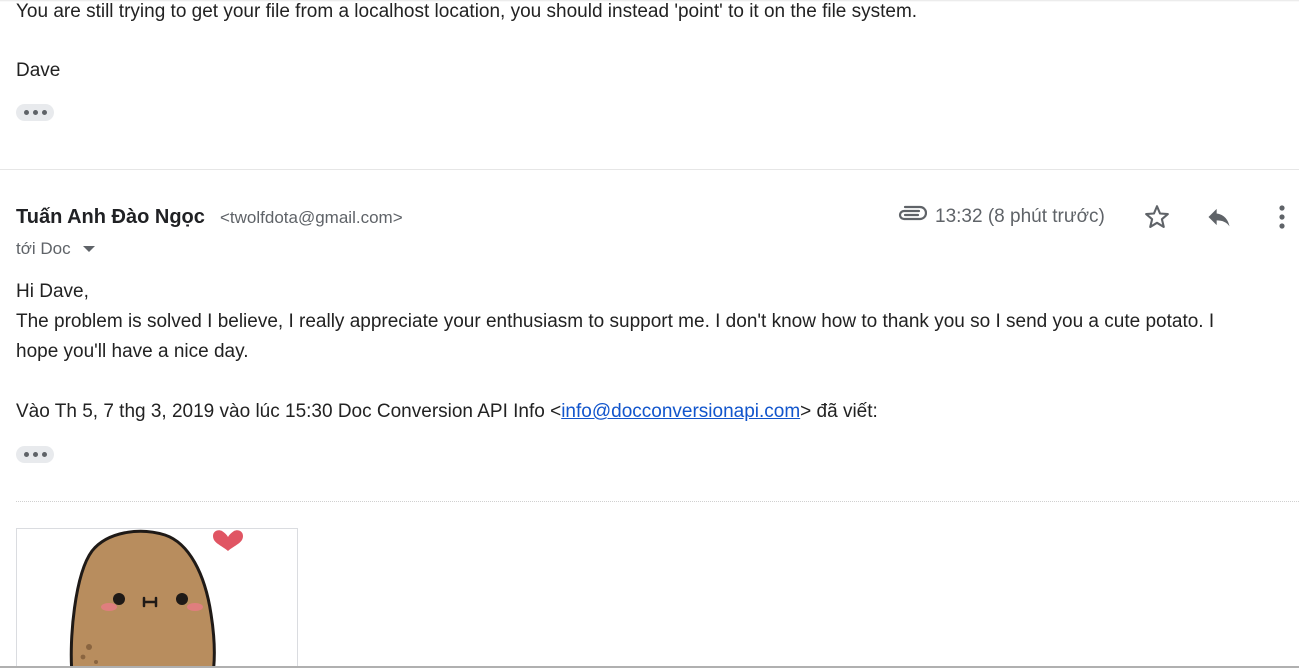  What do you see at coordinates (43, 248) in the screenshot?
I see `recipient-label: tới Doc` at bounding box center [43, 248].